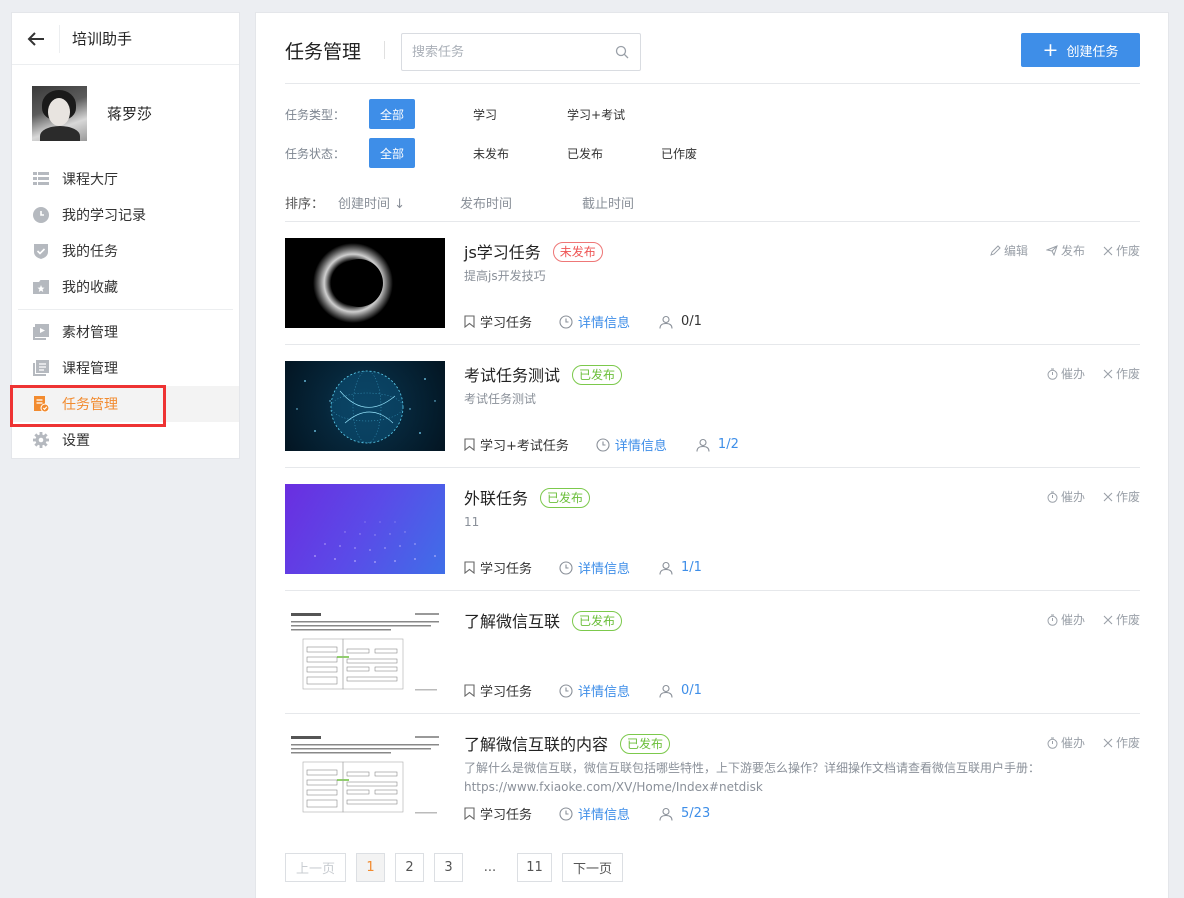  What do you see at coordinates (1050, 49) in the screenshot?
I see `plus-icon: +` at bounding box center [1050, 49].